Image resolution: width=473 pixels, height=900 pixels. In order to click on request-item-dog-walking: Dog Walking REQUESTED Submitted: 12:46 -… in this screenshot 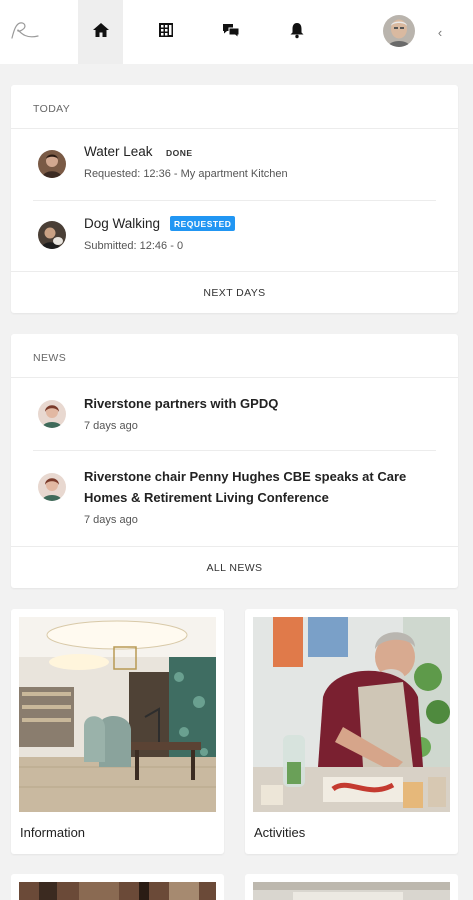, I will do `click(234, 236)`.